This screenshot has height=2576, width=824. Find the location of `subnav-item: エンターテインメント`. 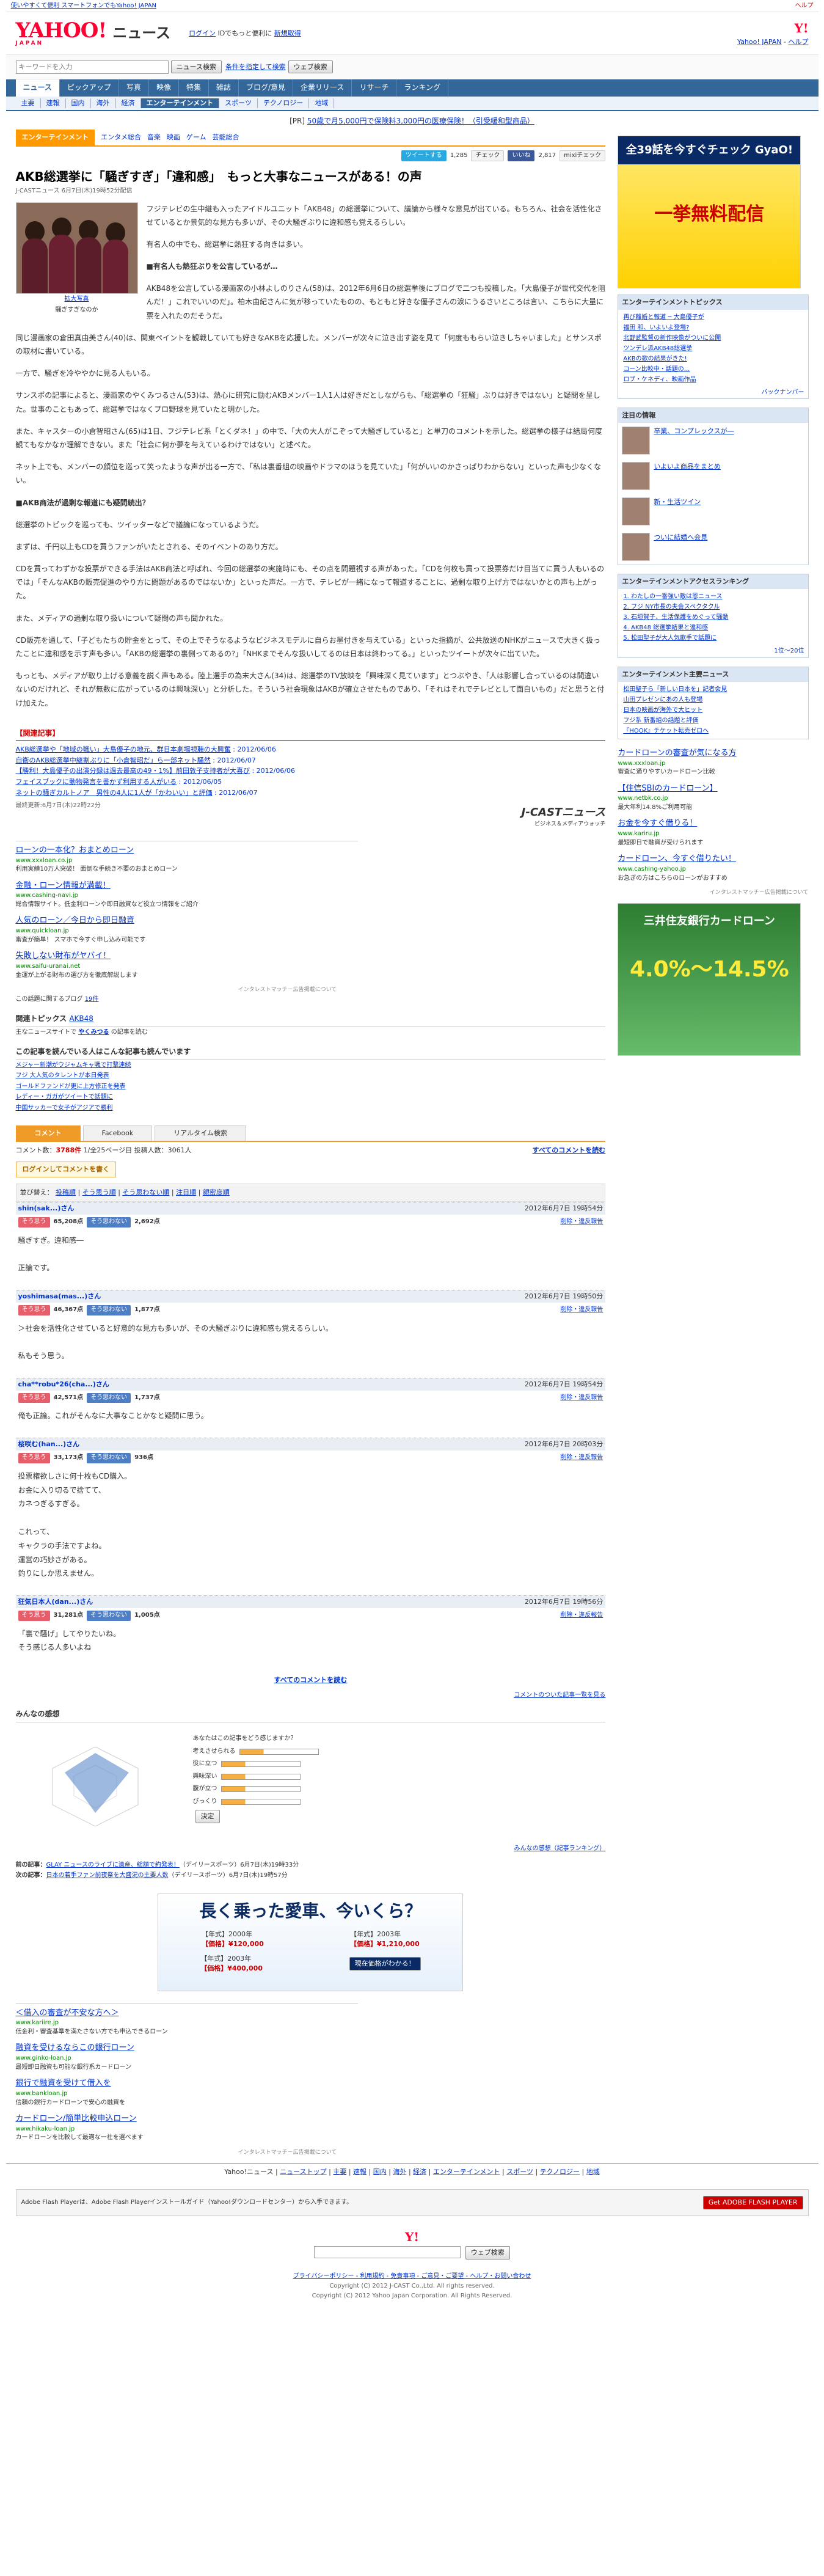

subnav-item: エンターテインメント is located at coordinates (180, 103).